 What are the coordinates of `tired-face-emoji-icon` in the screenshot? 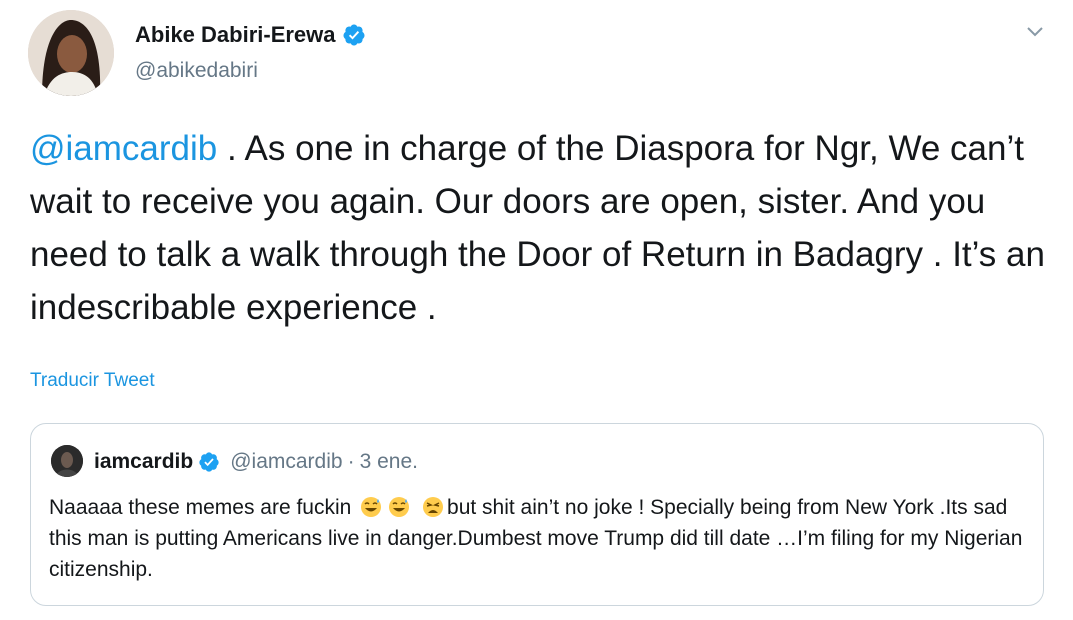 It's located at (433, 507).